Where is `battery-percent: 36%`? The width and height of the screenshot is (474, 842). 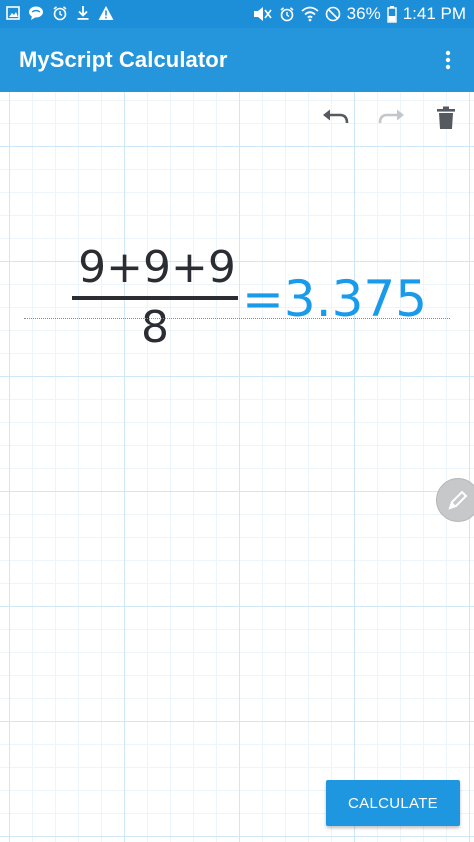 battery-percent: 36% is located at coordinates (363, 13).